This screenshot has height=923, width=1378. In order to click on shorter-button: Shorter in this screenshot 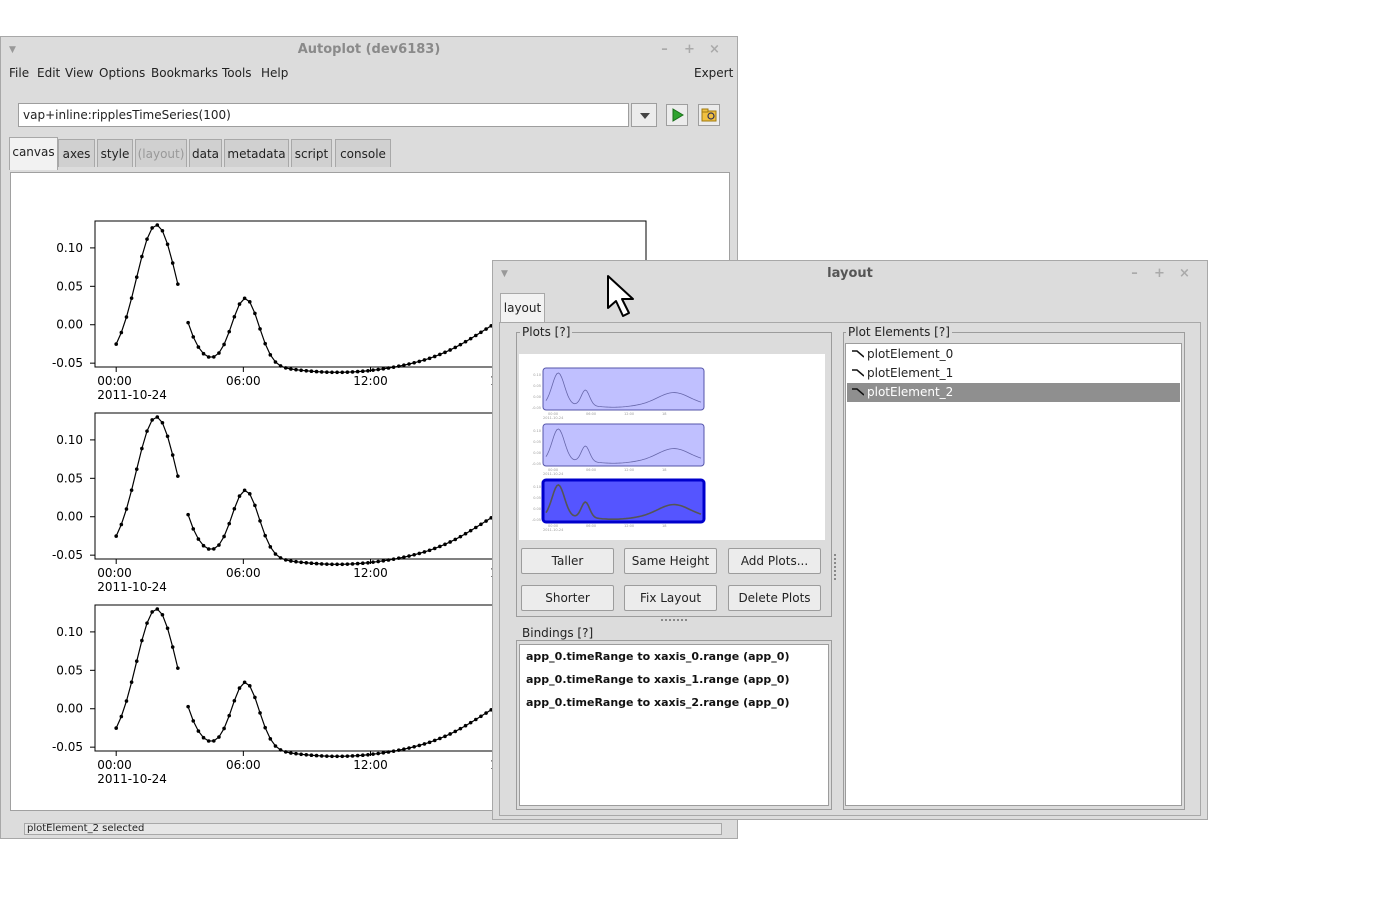, I will do `click(567, 598)`.